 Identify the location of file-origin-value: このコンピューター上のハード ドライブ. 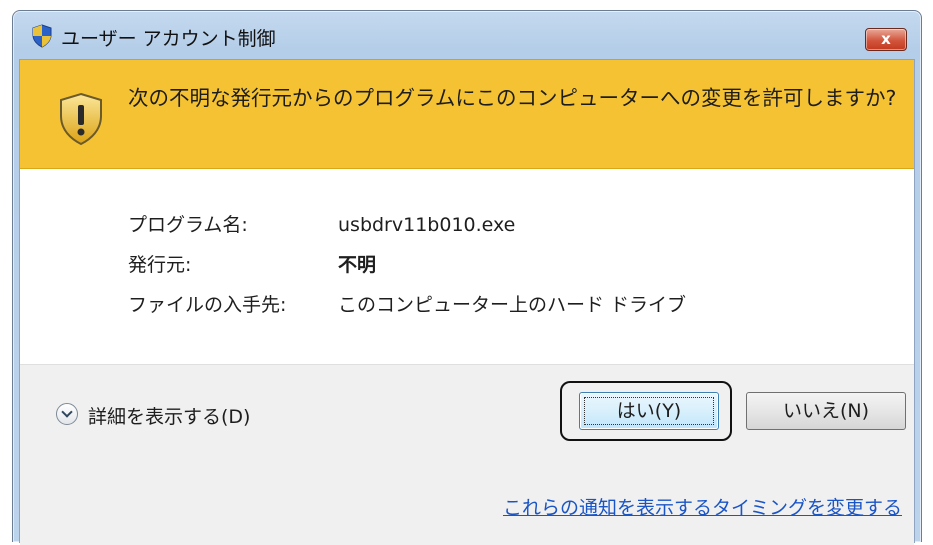
(512, 305).